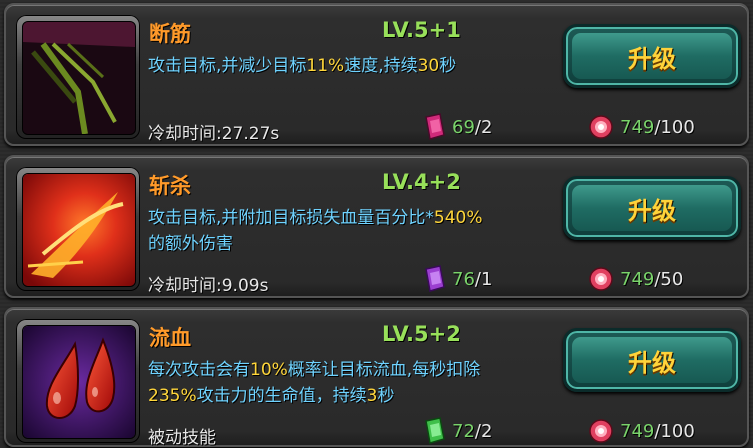  I want to click on desc-highlight: 30, so click(428, 66).